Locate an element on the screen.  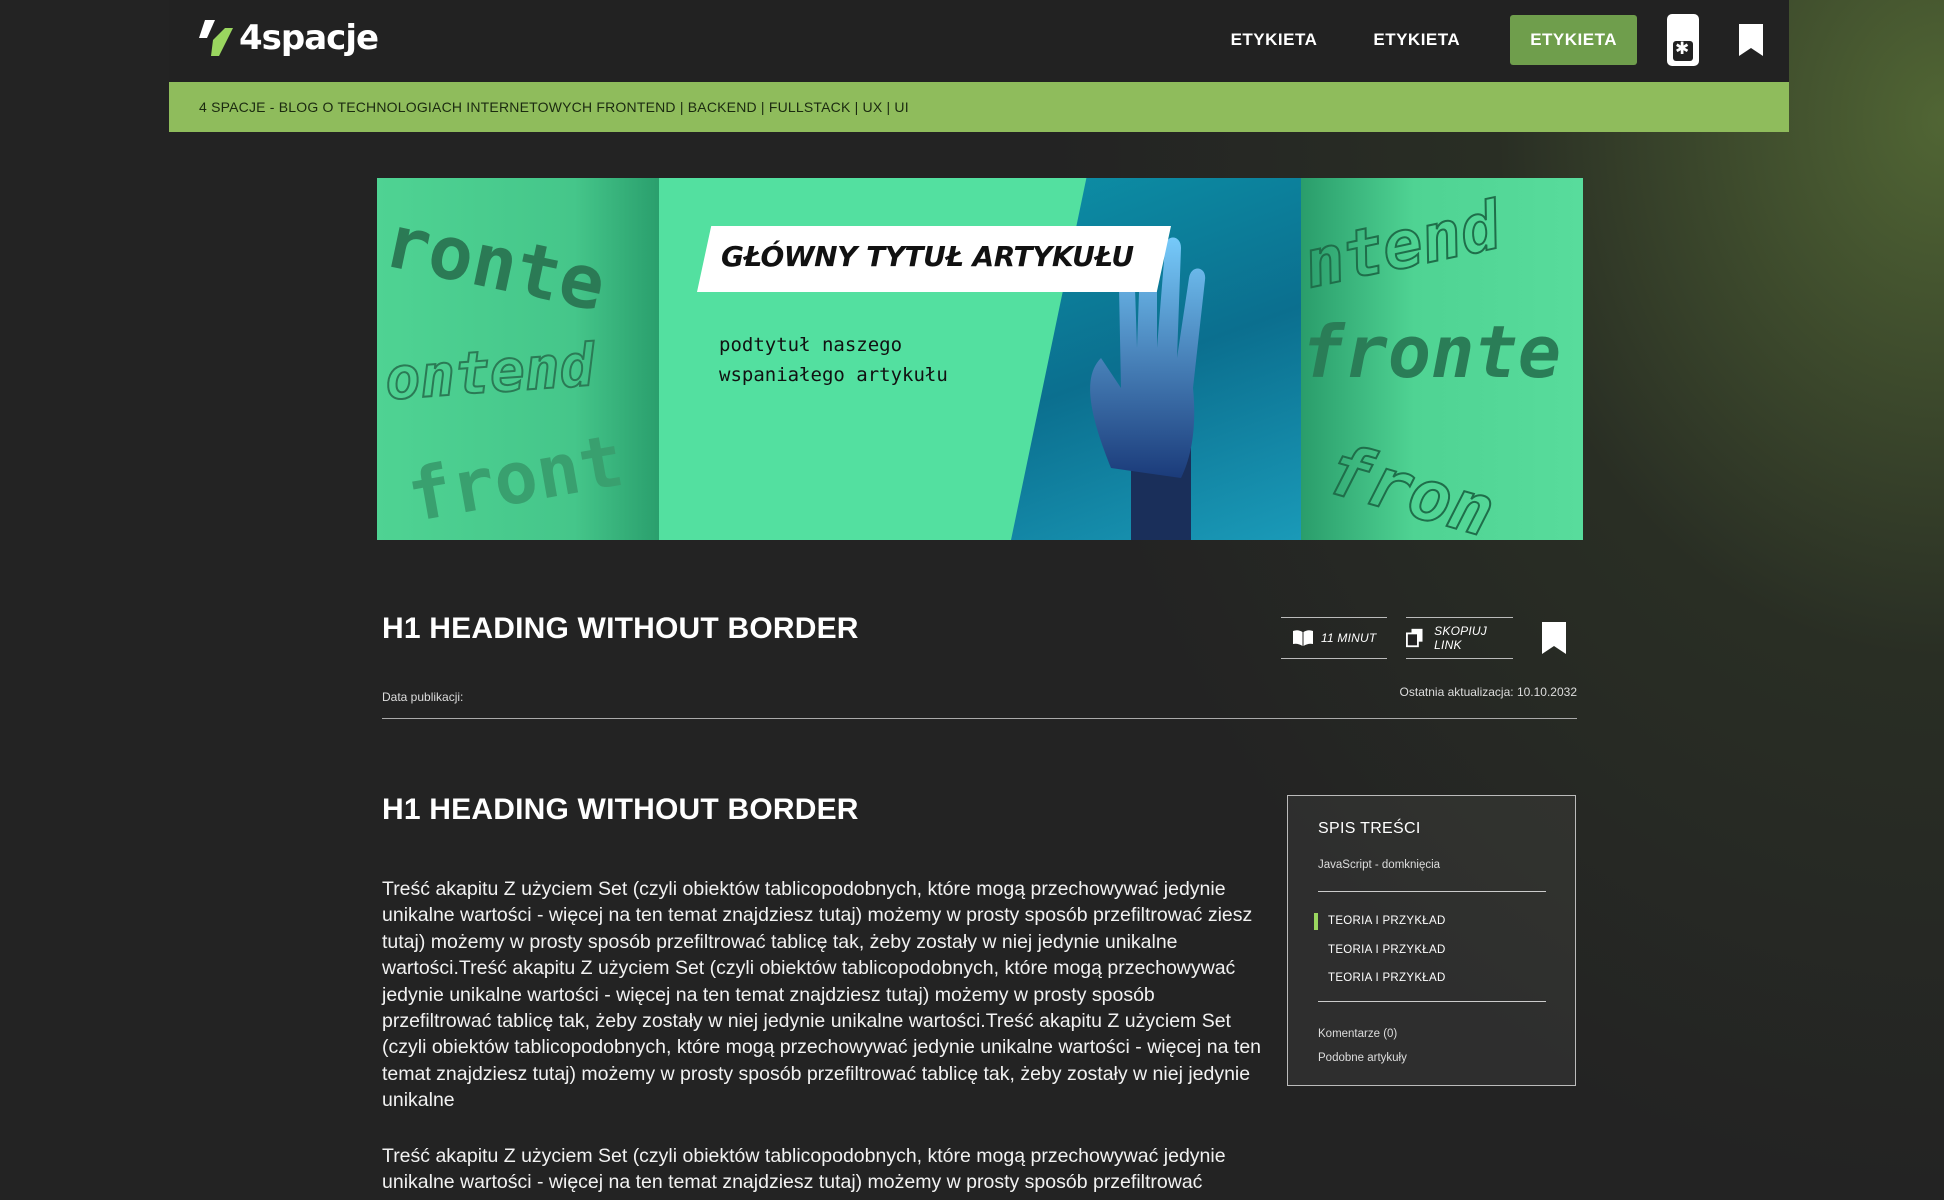
copy-link-label: SKOPIUJ LINK is located at coordinates (1460, 638).